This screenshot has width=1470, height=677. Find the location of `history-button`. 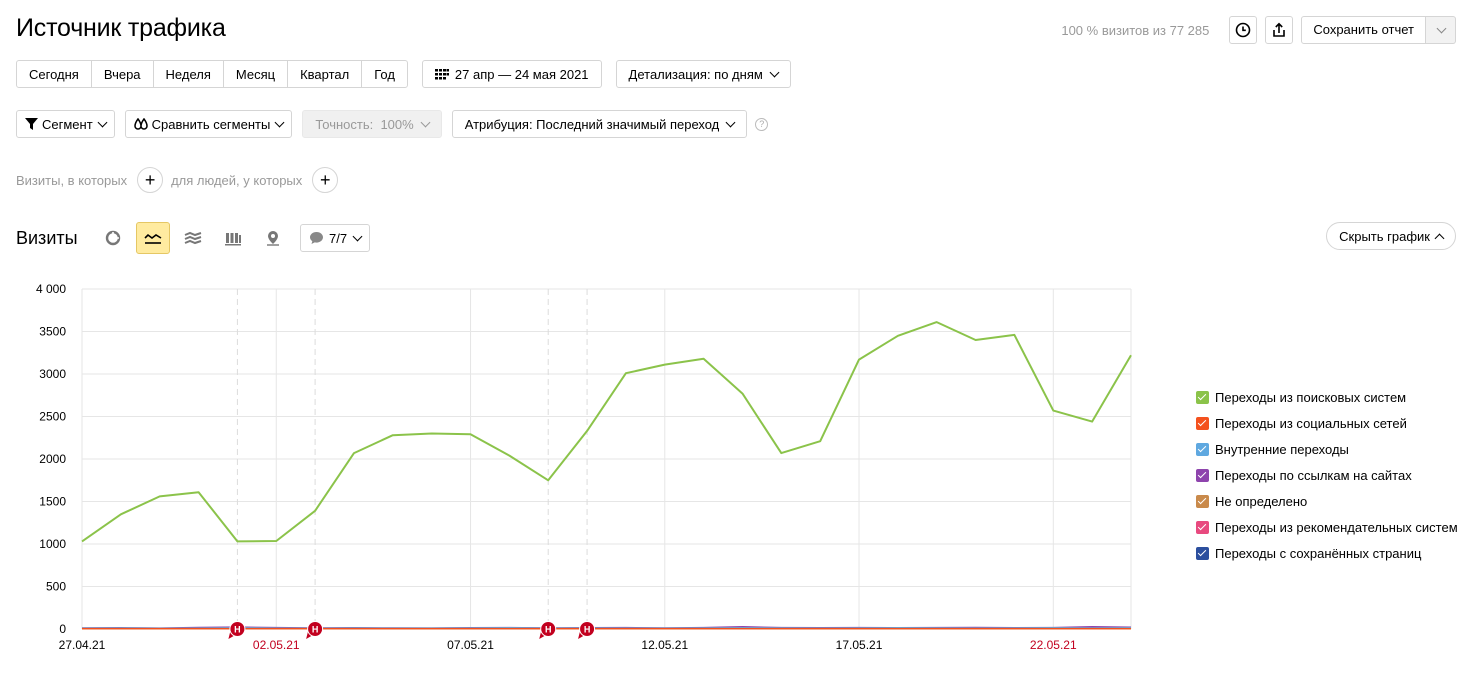

history-button is located at coordinates (1243, 30).